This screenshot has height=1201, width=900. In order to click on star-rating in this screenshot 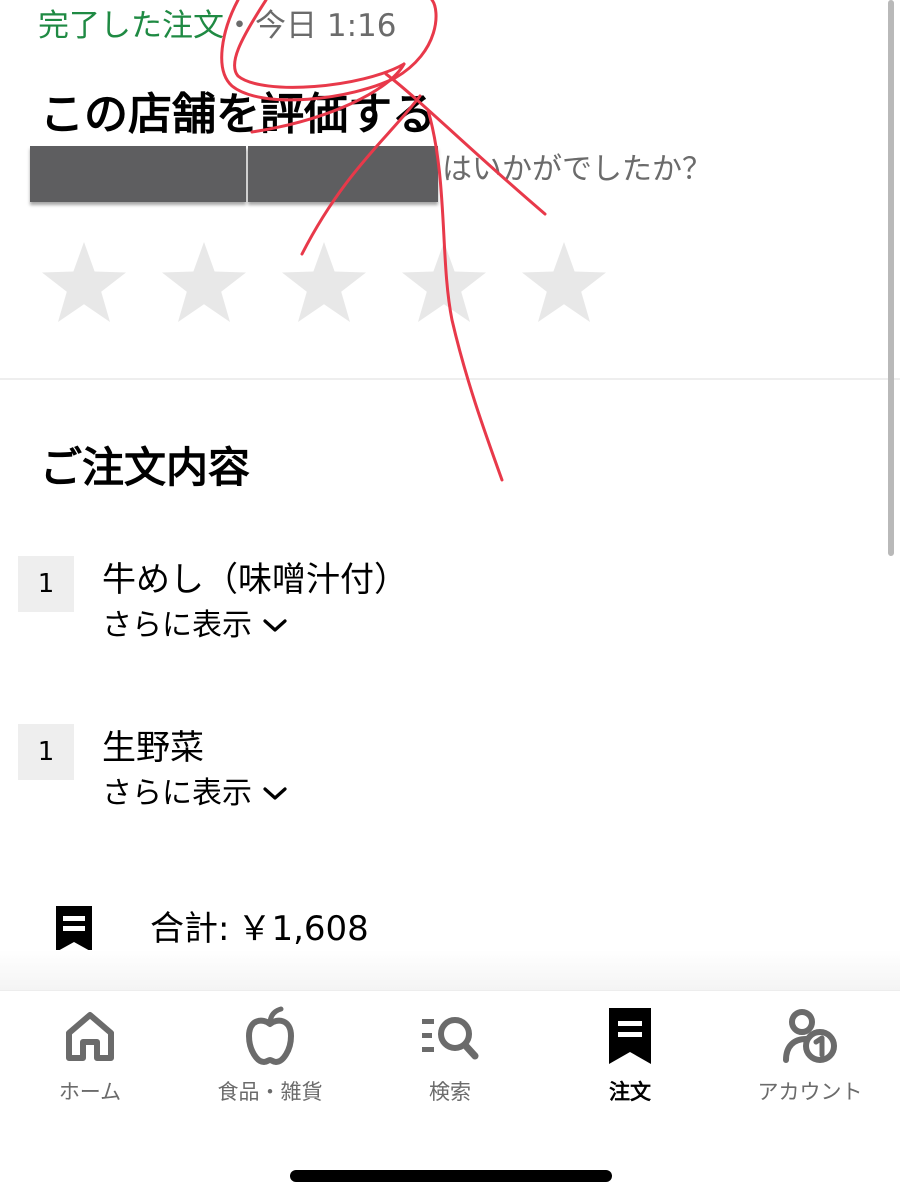, I will do `click(324, 283)`.